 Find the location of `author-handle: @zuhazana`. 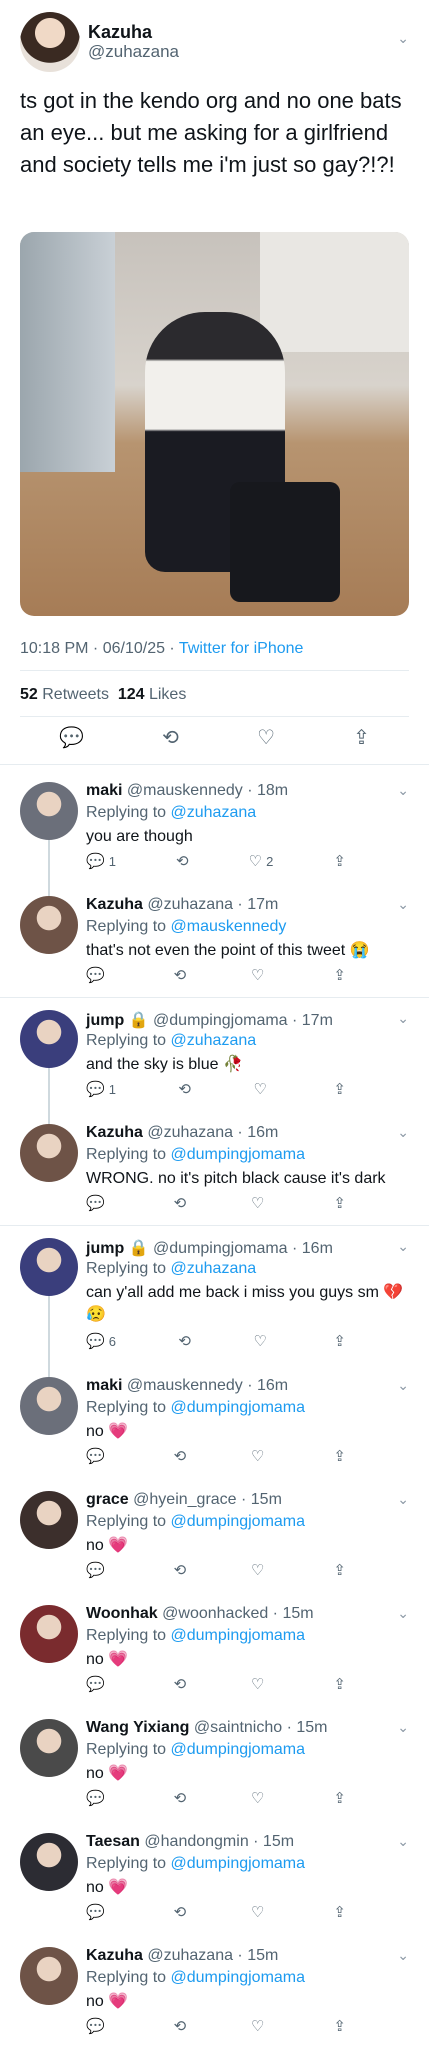

author-handle: @zuhazana is located at coordinates (133, 52).